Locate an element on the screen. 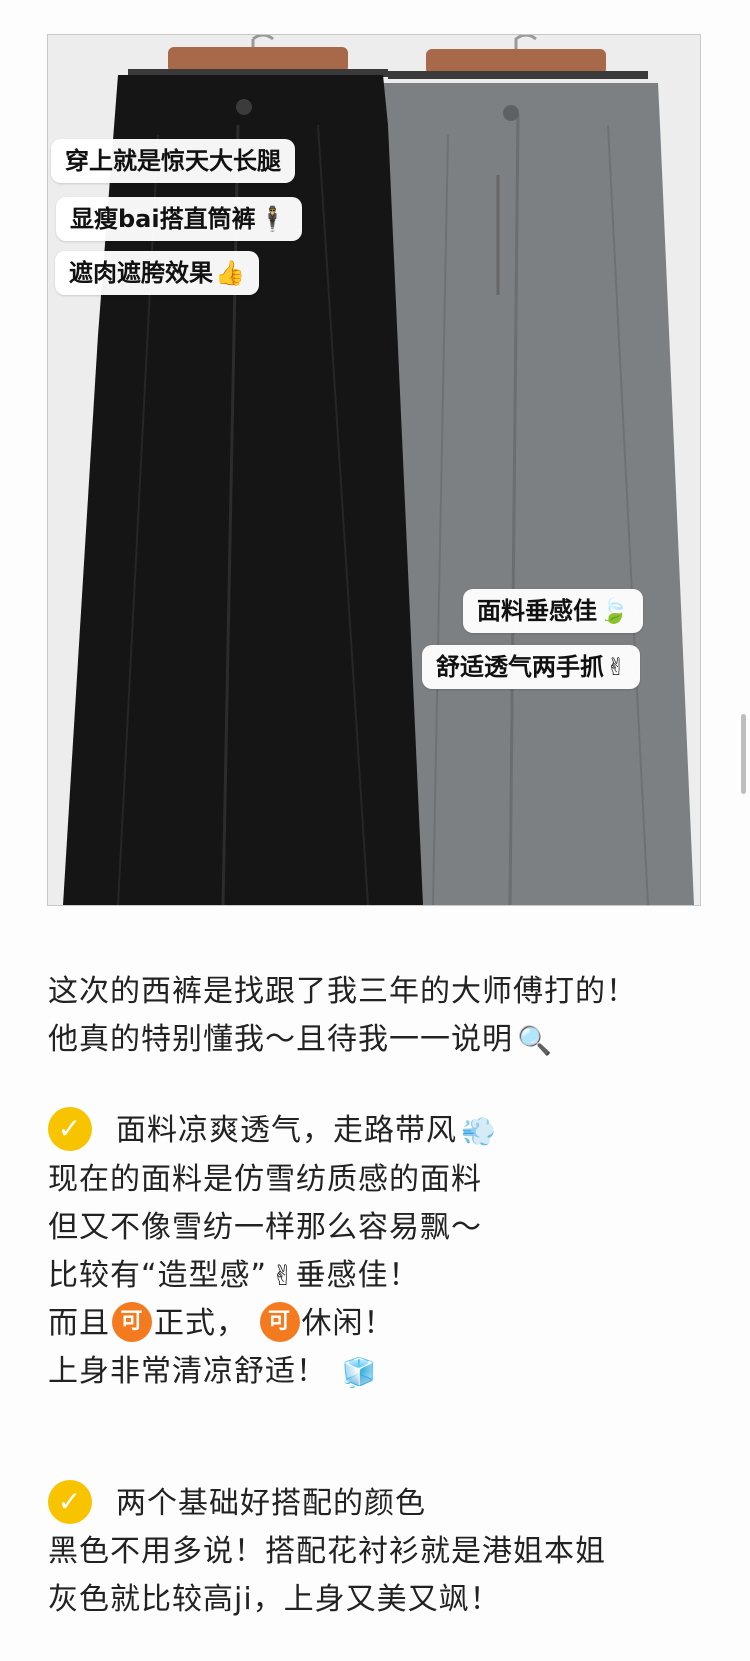 This screenshot has width=750, height=1661. dash-wind-icon: 💨 is located at coordinates (479, 1131).